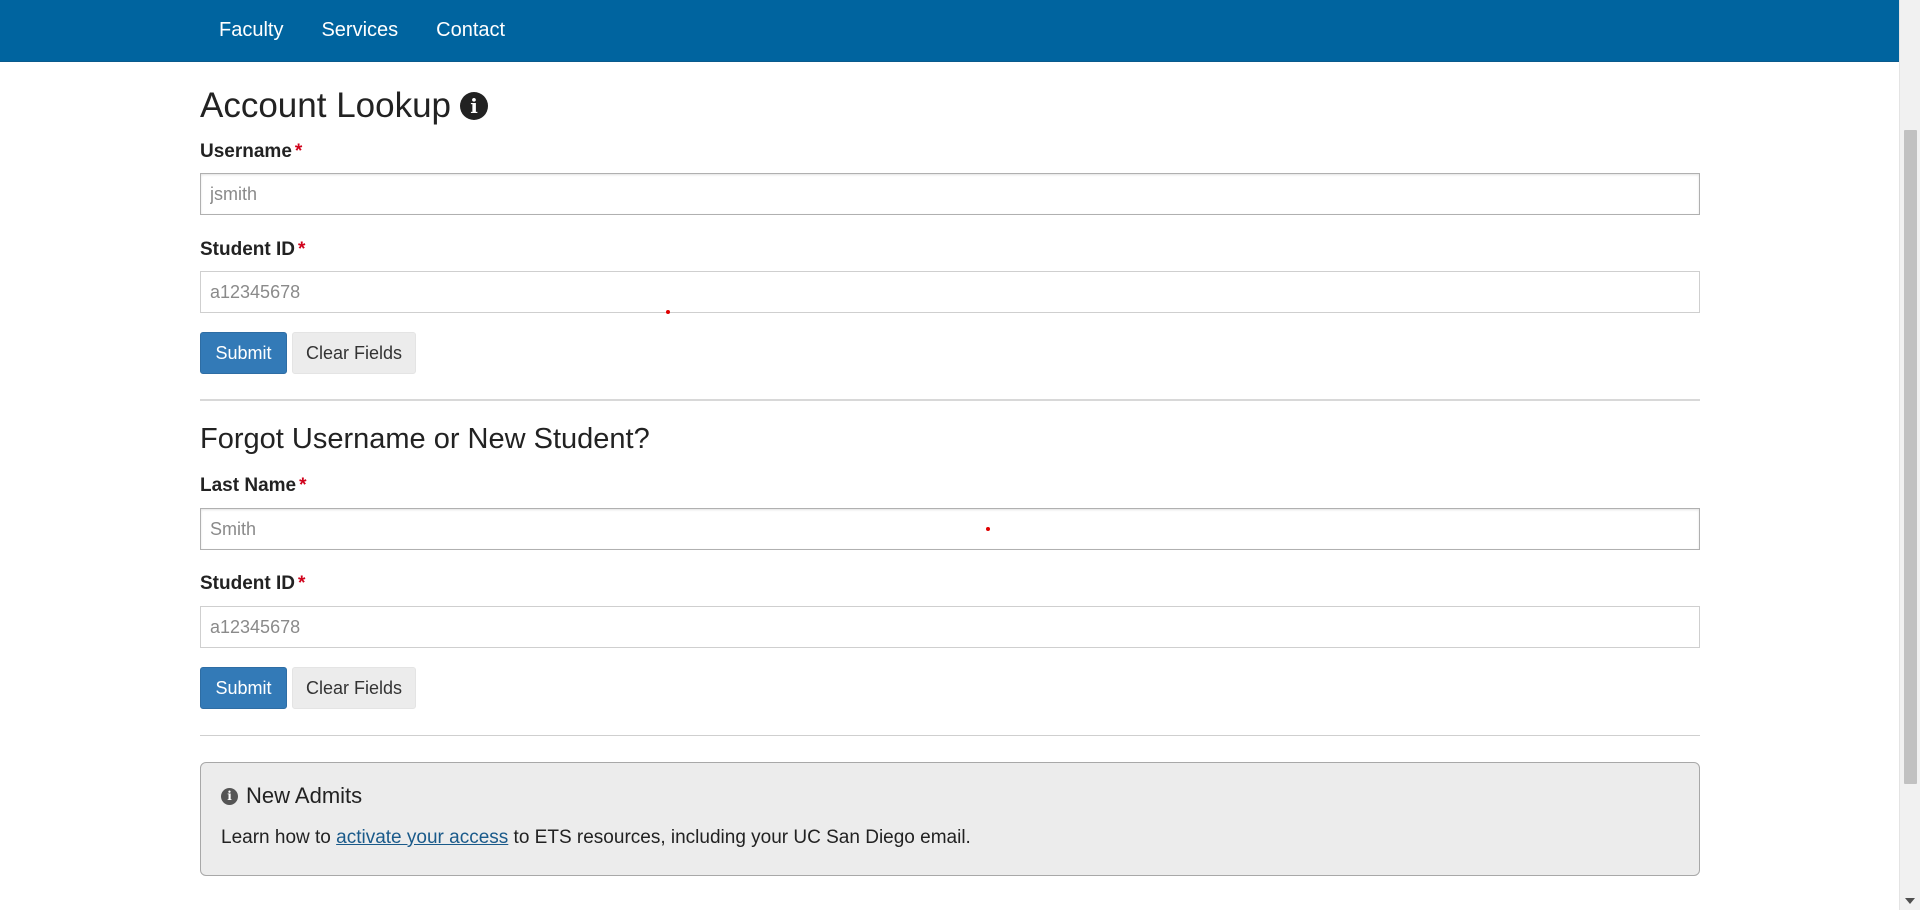 The width and height of the screenshot is (1920, 910). I want to click on student-id-label: Student ID *, so click(252, 250).